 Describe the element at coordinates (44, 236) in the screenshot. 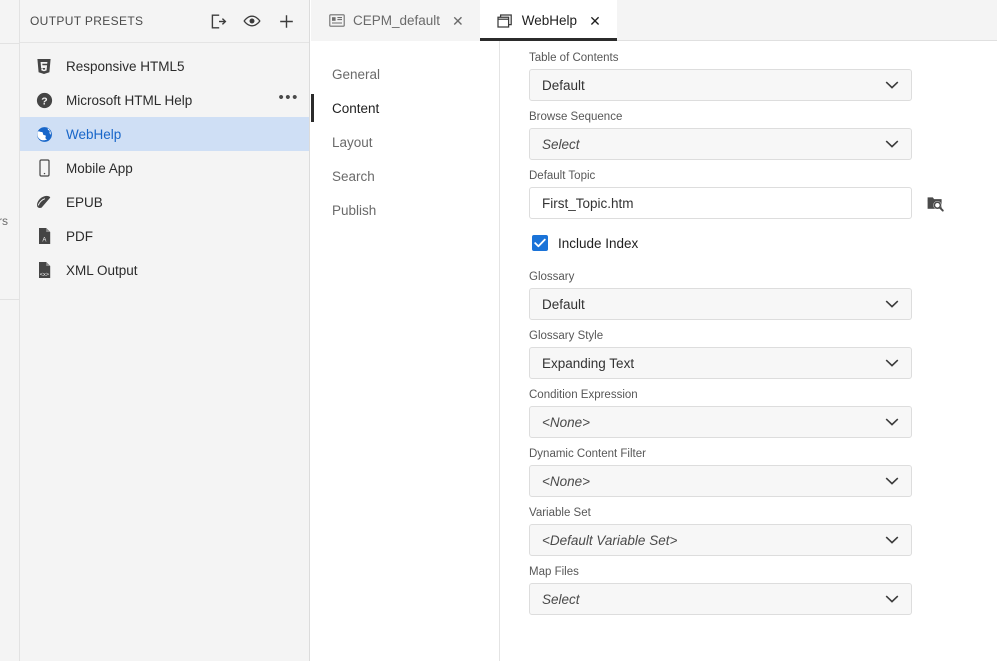

I see `pdf-file-icon: A` at that location.